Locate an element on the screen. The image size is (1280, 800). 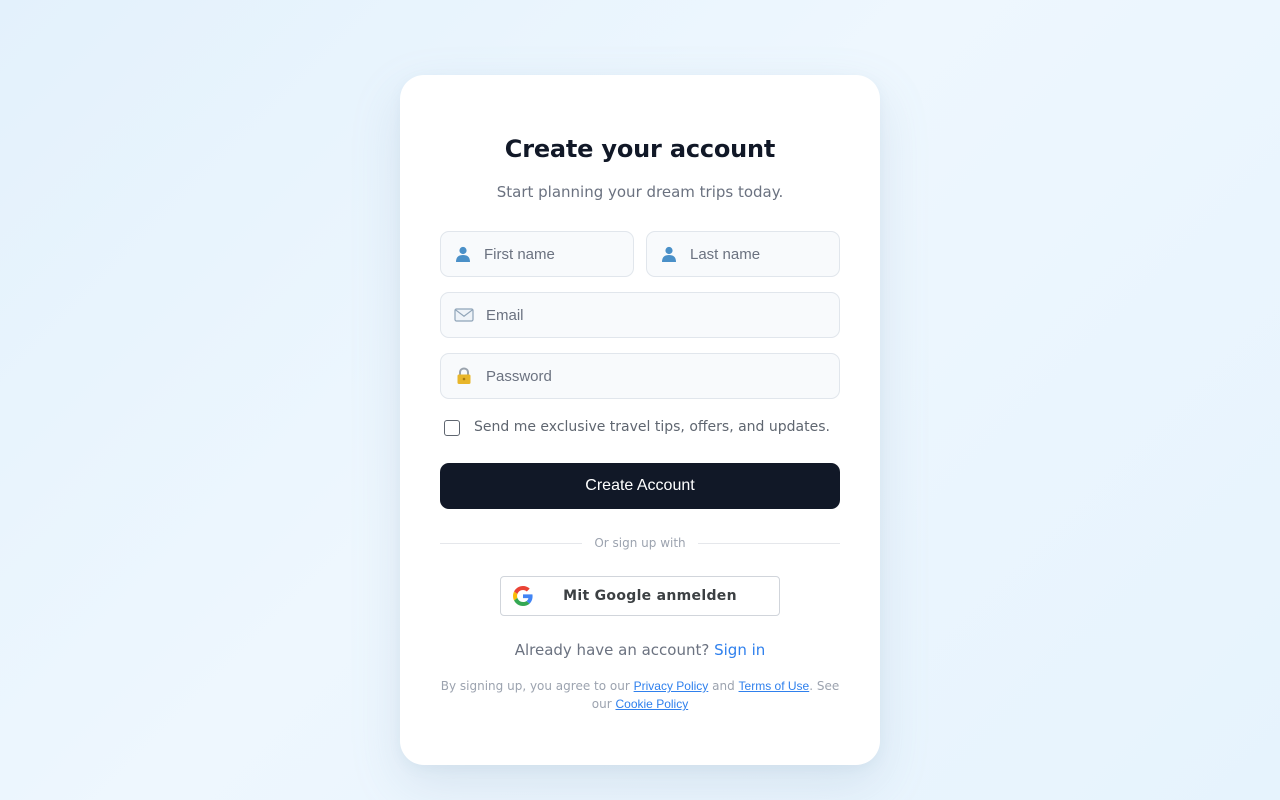
google-button-label: Mit Google anmelden is located at coordinates (650, 596).